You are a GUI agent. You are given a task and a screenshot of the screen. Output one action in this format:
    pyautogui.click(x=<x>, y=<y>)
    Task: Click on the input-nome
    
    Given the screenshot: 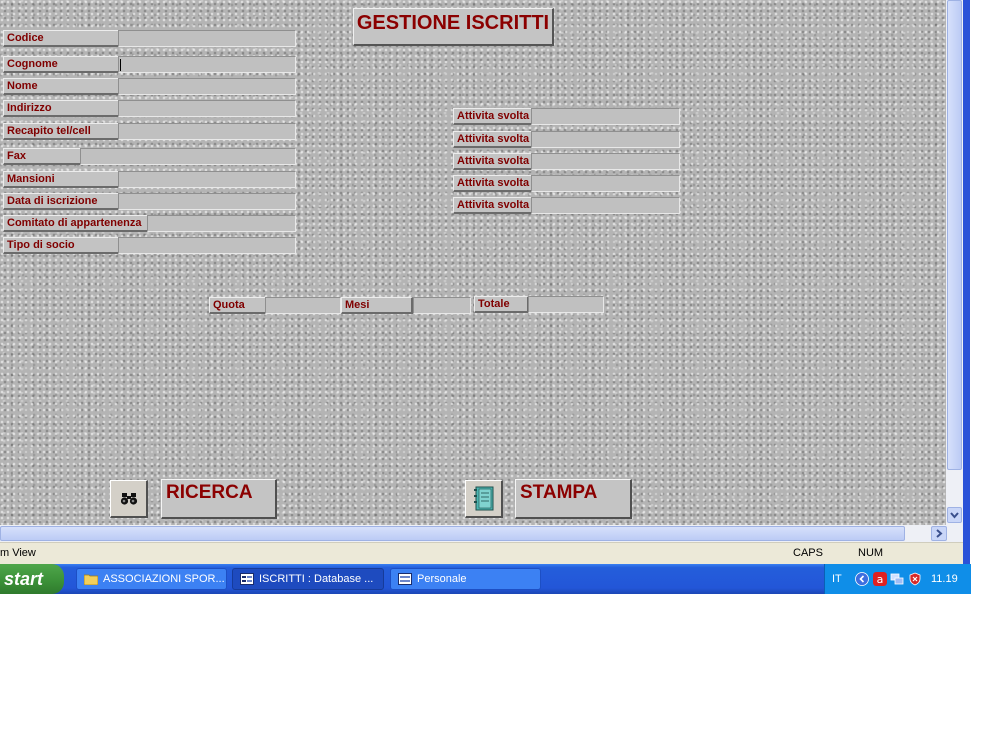 What is the action you would take?
    pyautogui.click(x=207, y=86)
    